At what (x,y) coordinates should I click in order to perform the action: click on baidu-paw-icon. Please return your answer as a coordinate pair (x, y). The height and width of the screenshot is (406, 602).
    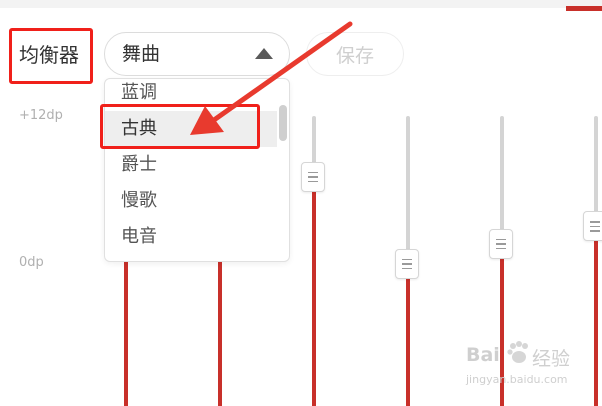
    Looking at the image, I should click on (517, 352).